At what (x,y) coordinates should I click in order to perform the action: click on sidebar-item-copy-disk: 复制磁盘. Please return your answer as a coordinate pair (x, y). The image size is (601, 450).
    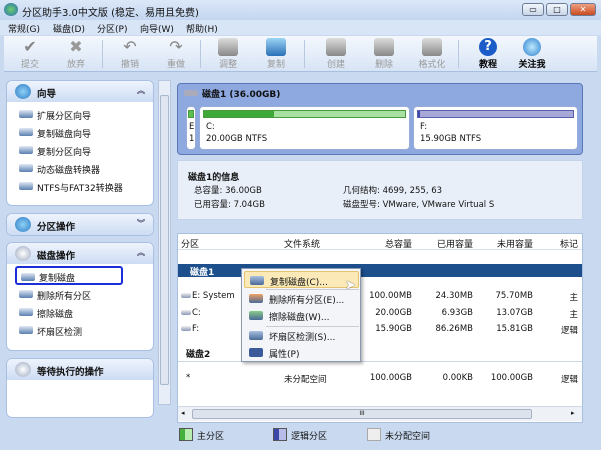
    Looking at the image, I should click on (69, 275).